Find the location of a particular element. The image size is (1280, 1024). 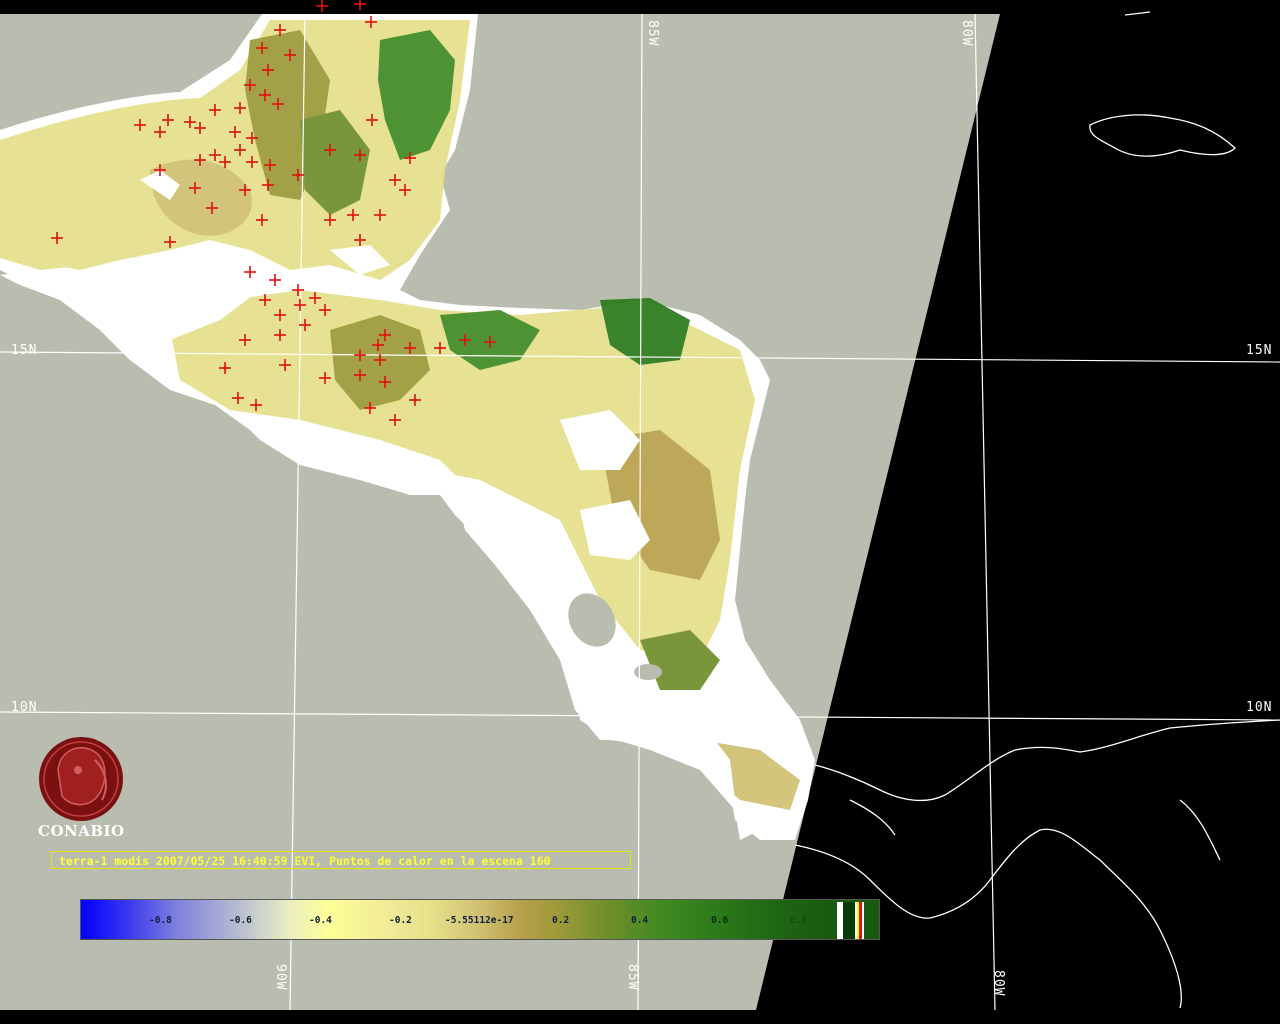

colorbar-tick: -0.8 is located at coordinates (160, 920).